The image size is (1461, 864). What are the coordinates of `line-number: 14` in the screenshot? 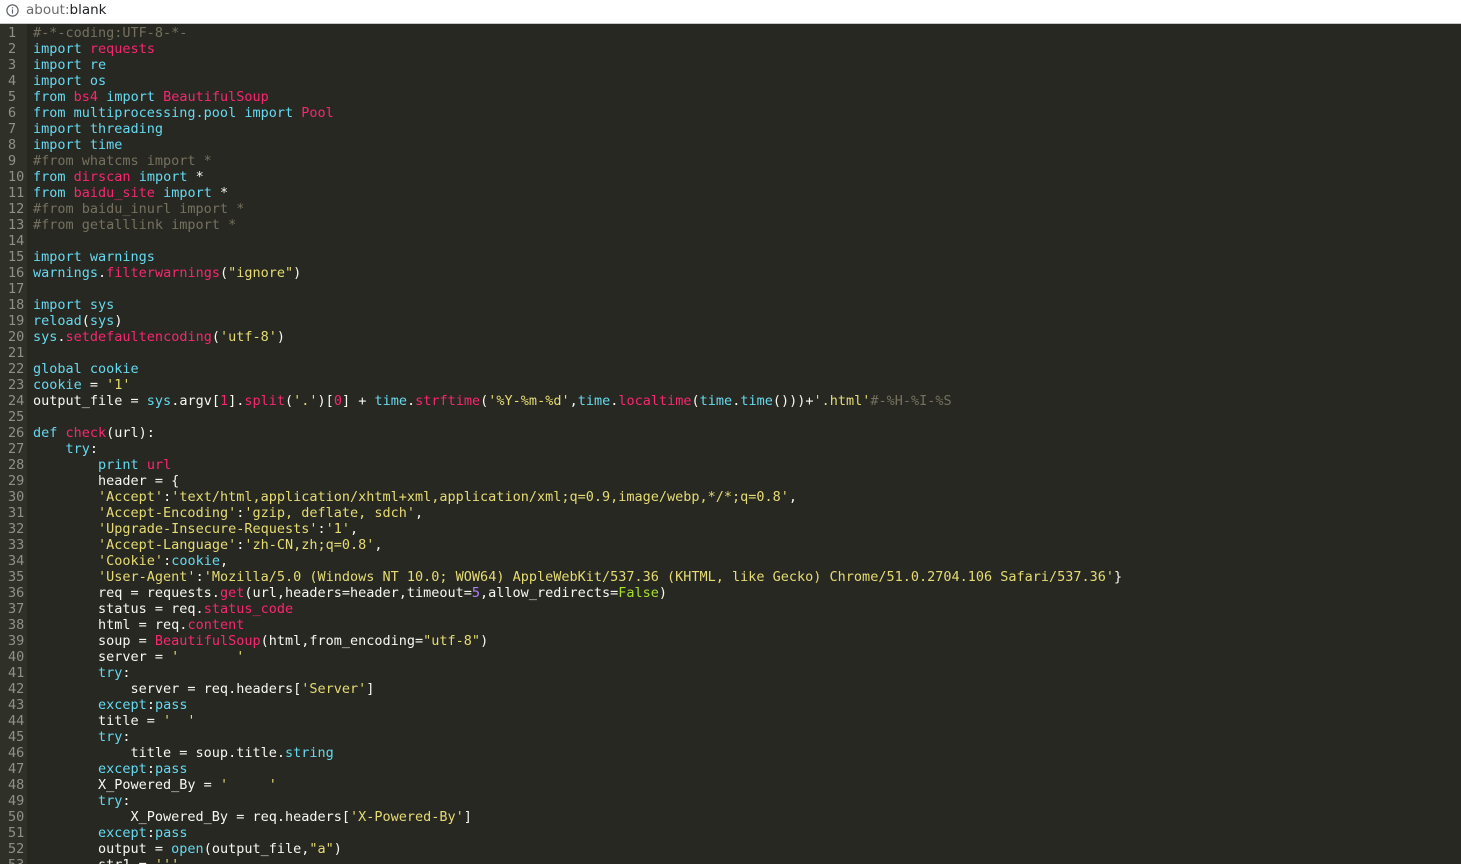 It's located at (16, 241).